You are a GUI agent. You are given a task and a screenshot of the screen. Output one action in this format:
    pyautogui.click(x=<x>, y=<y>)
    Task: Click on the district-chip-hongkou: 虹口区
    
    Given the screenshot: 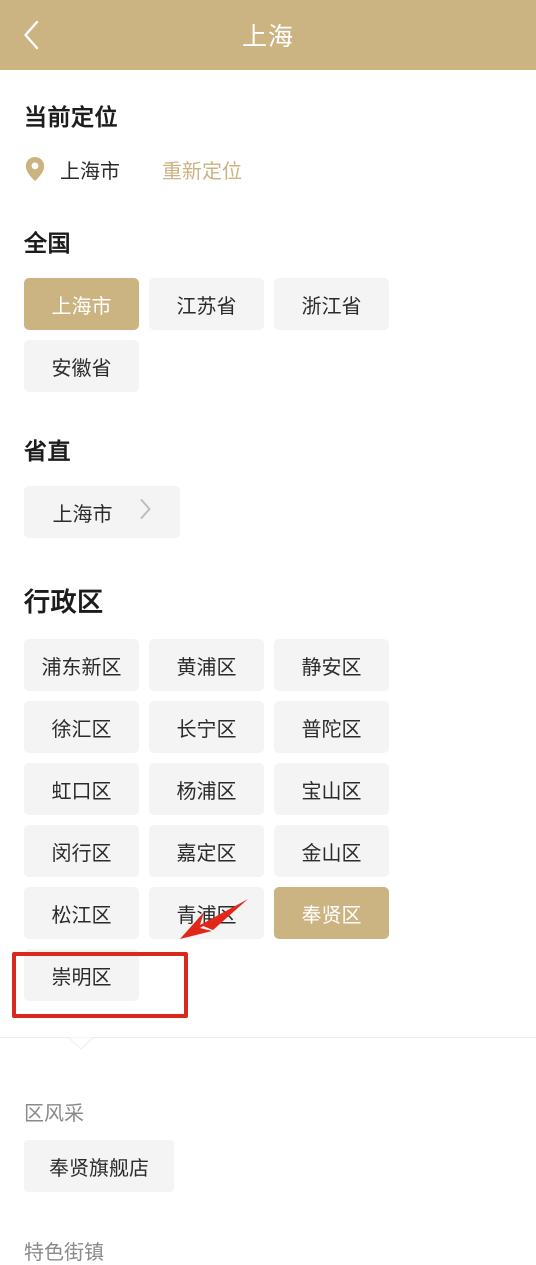 What is the action you would take?
    pyautogui.click(x=81, y=789)
    